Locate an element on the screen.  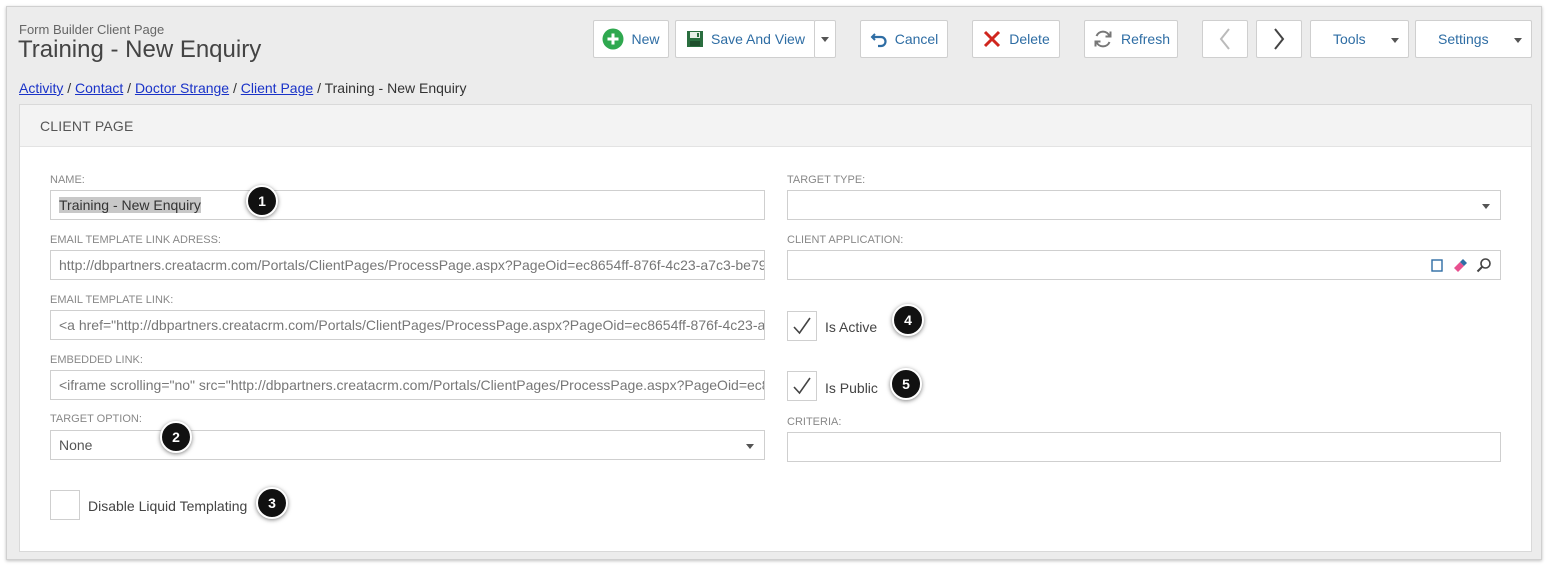
previous-button is located at coordinates (1225, 39).